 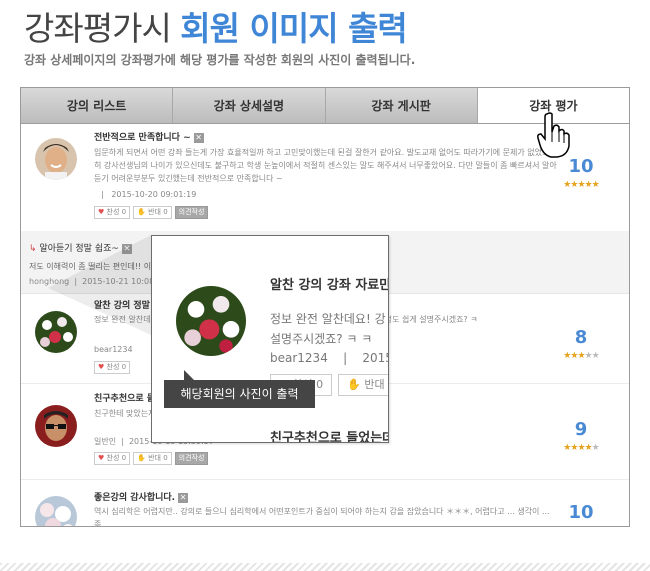 I want to click on hand-cursor-icon, so click(x=554, y=135).